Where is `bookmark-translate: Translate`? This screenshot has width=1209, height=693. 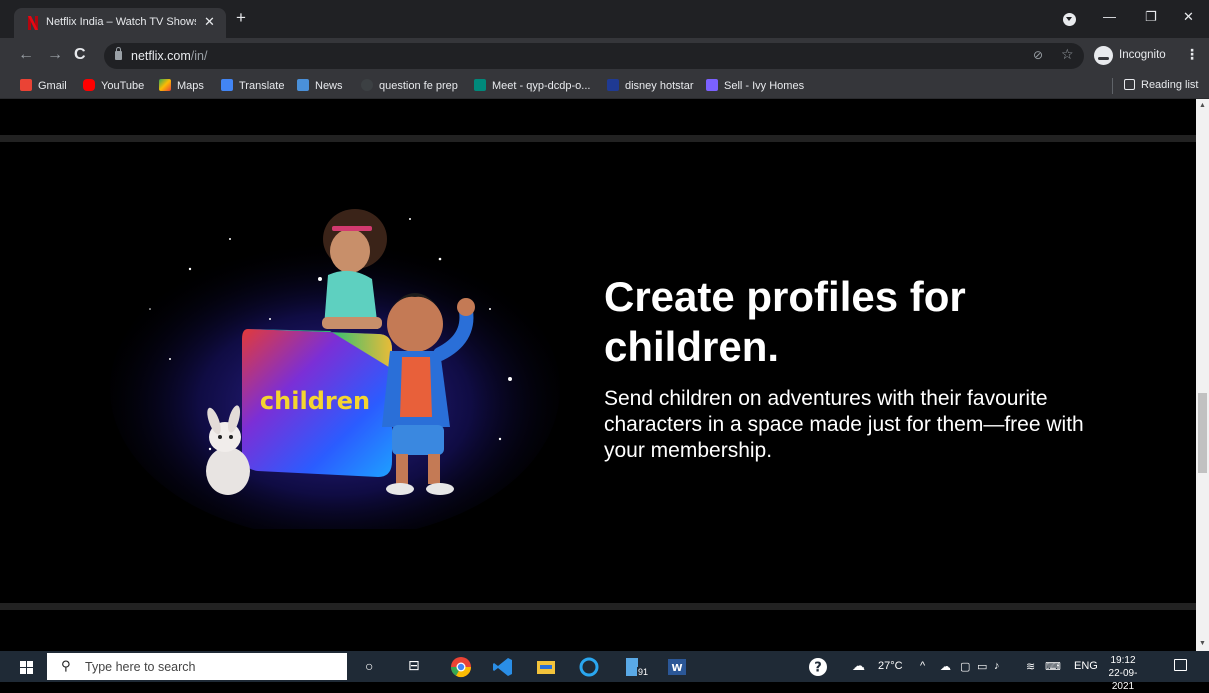 bookmark-translate: Translate is located at coordinates (252, 87).